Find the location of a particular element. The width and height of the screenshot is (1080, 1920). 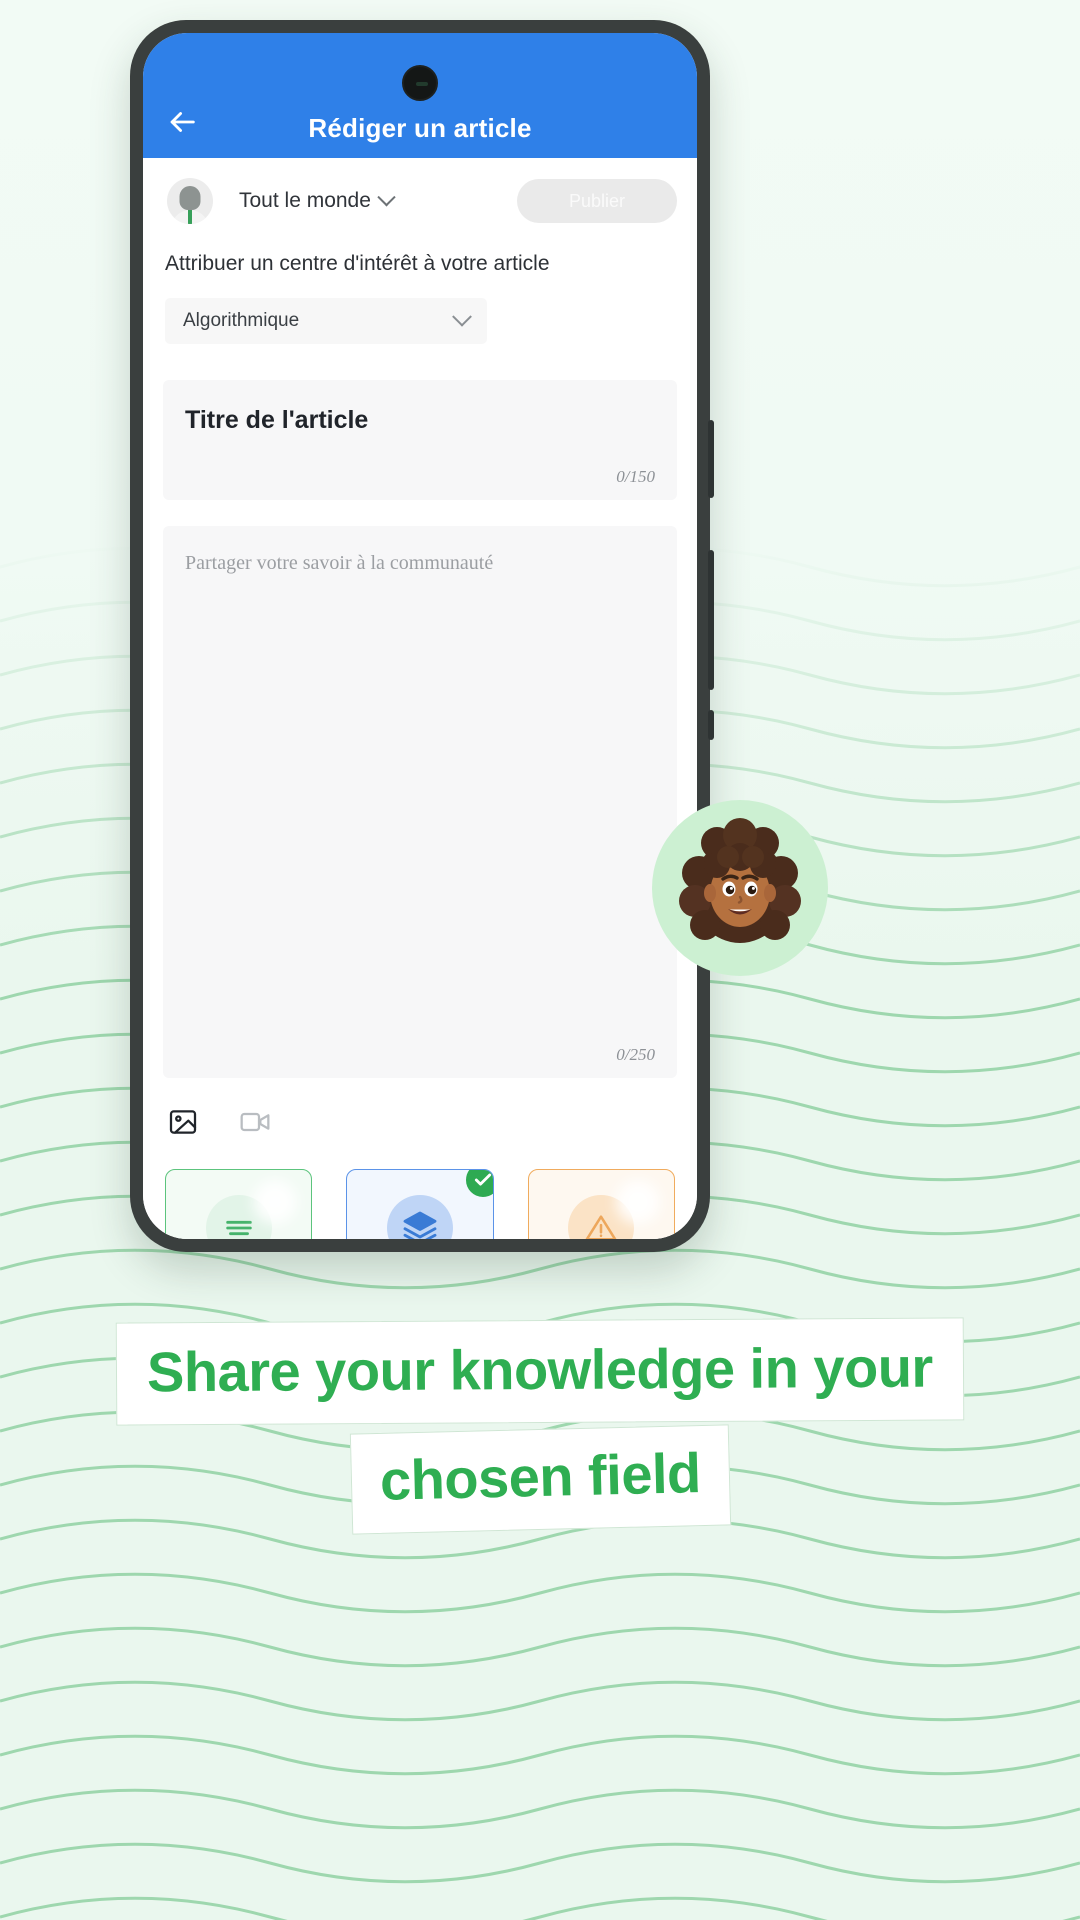

interest-select: Algorithmique is located at coordinates (326, 321).